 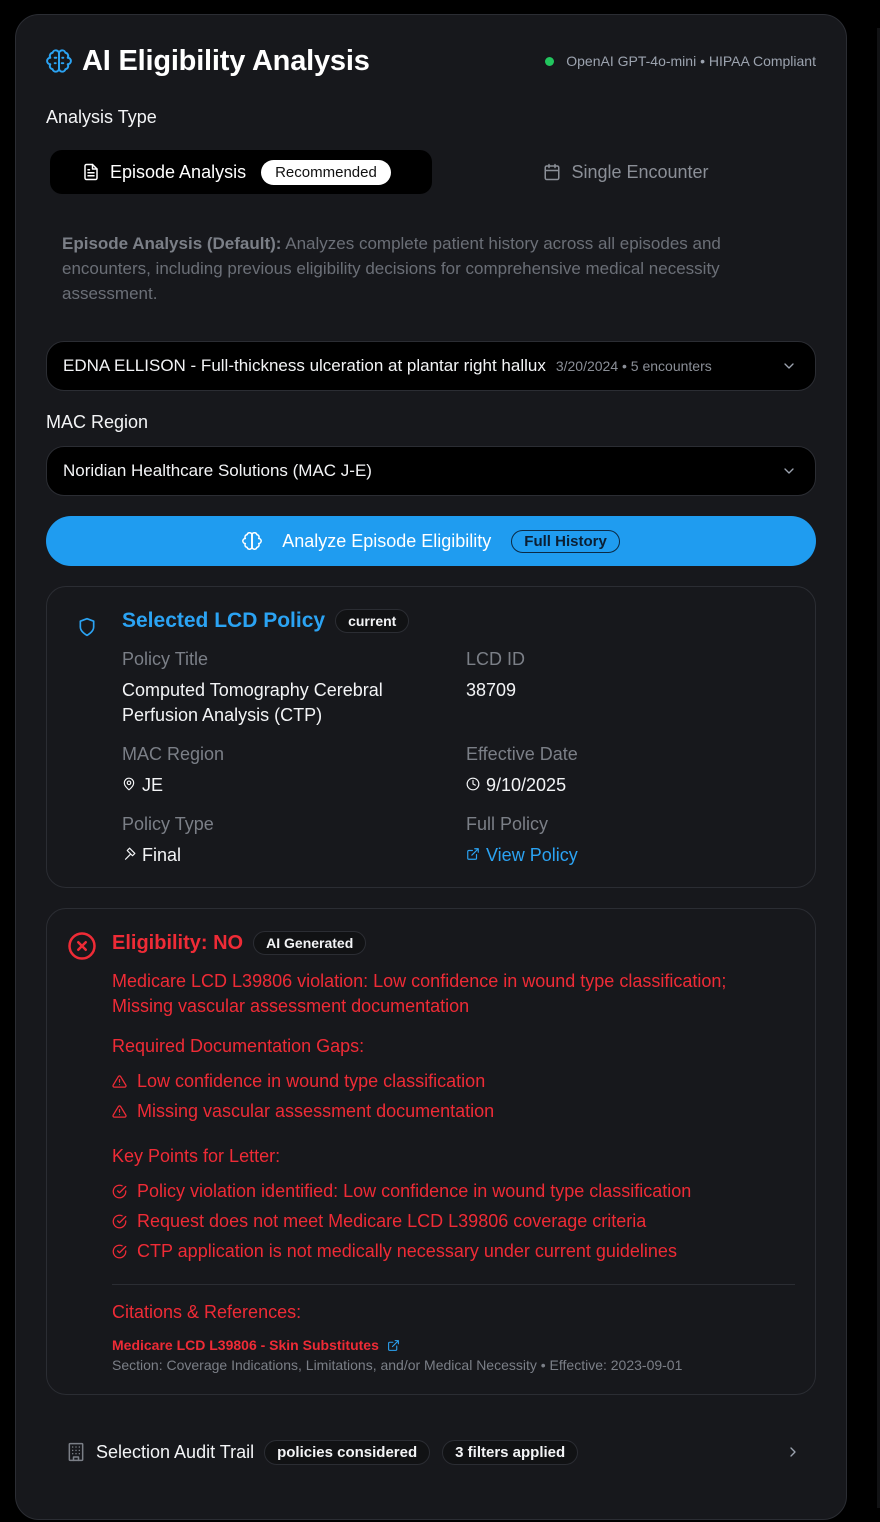 I want to click on policy-type-value: Final, so click(x=162, y=855).